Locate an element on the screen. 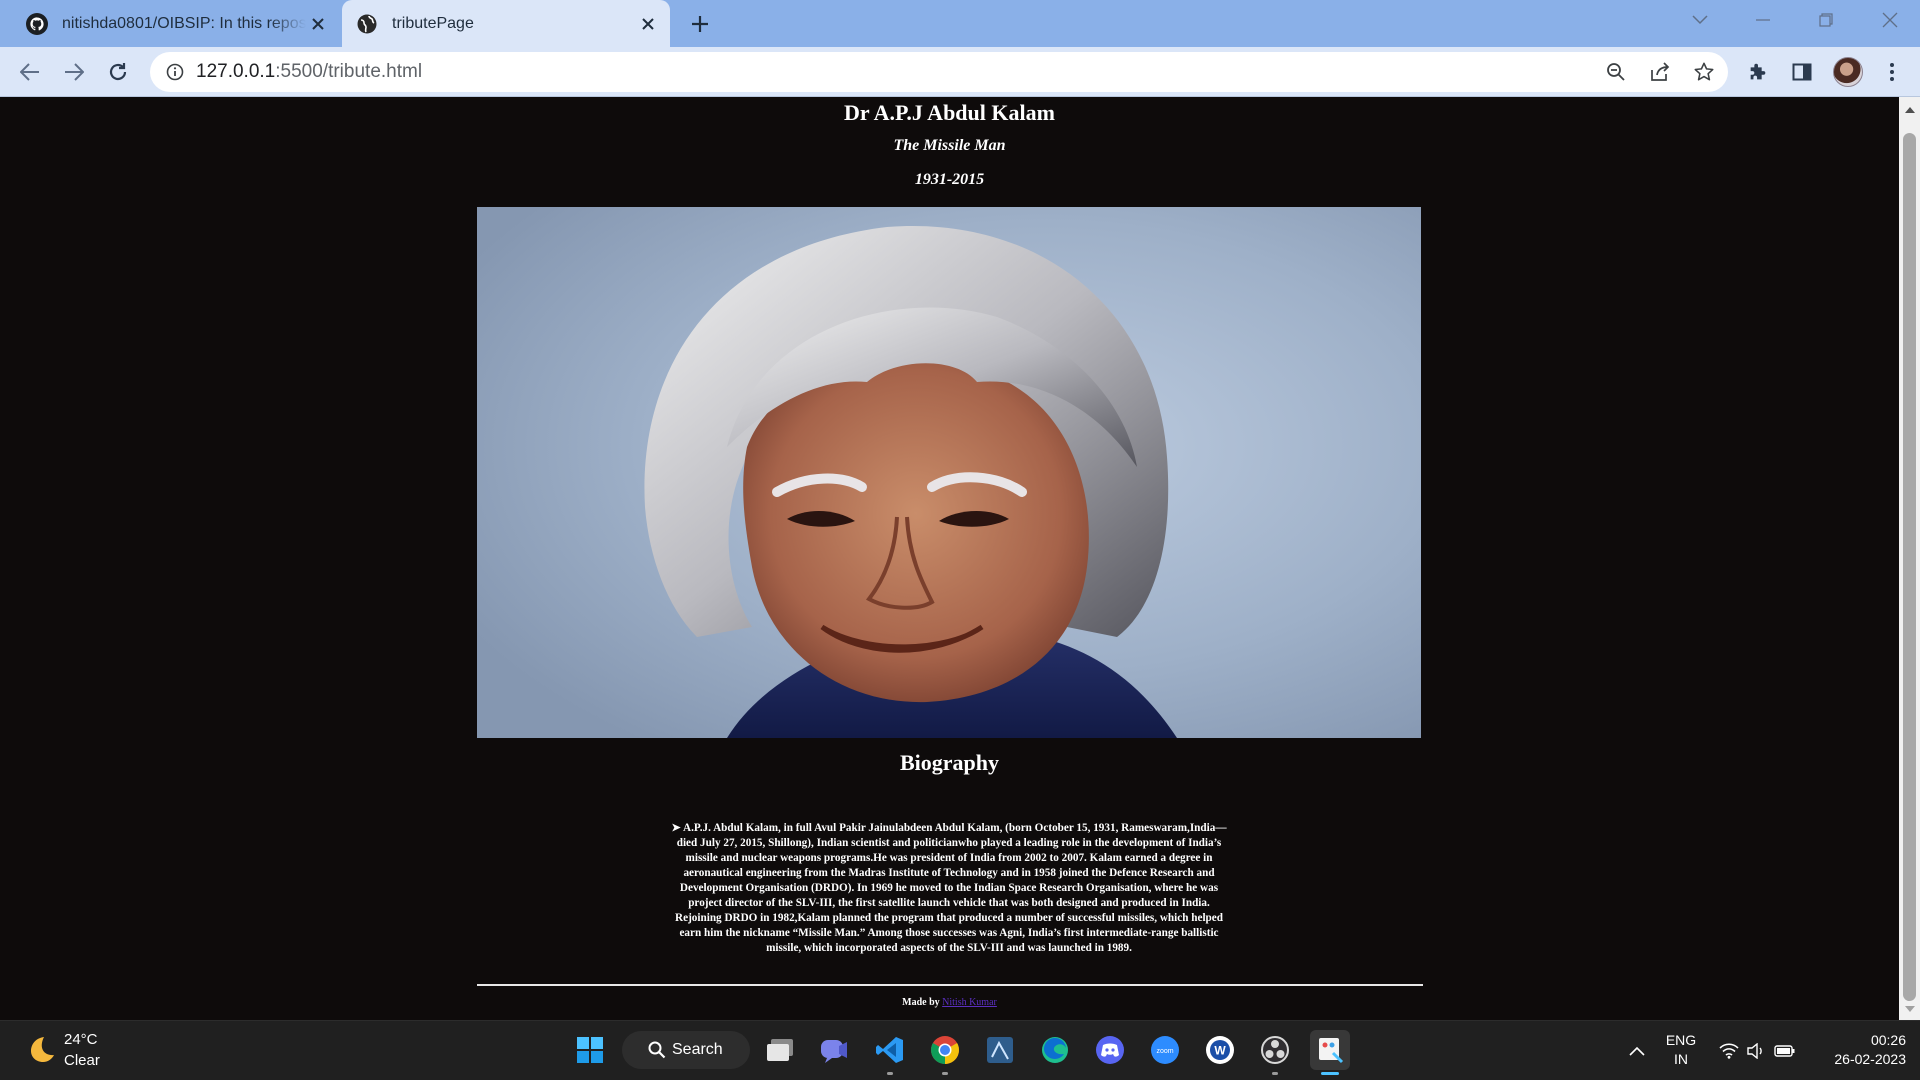 The width and height of the screenshot is (1920, 1080). minimize-icon is located at coordinates (1763, 20).